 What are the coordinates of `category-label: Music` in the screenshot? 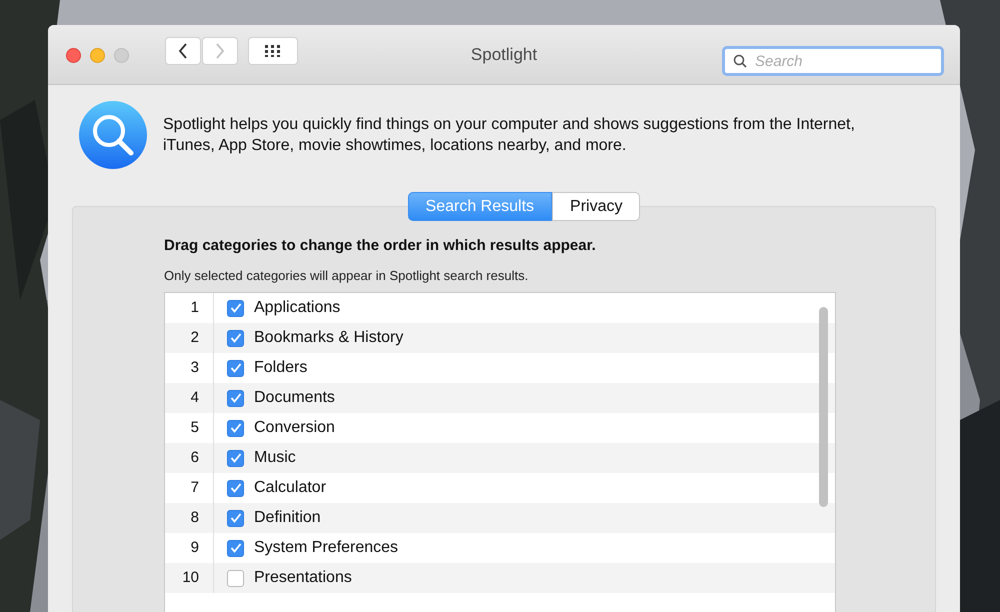 It's located at (275, 458).